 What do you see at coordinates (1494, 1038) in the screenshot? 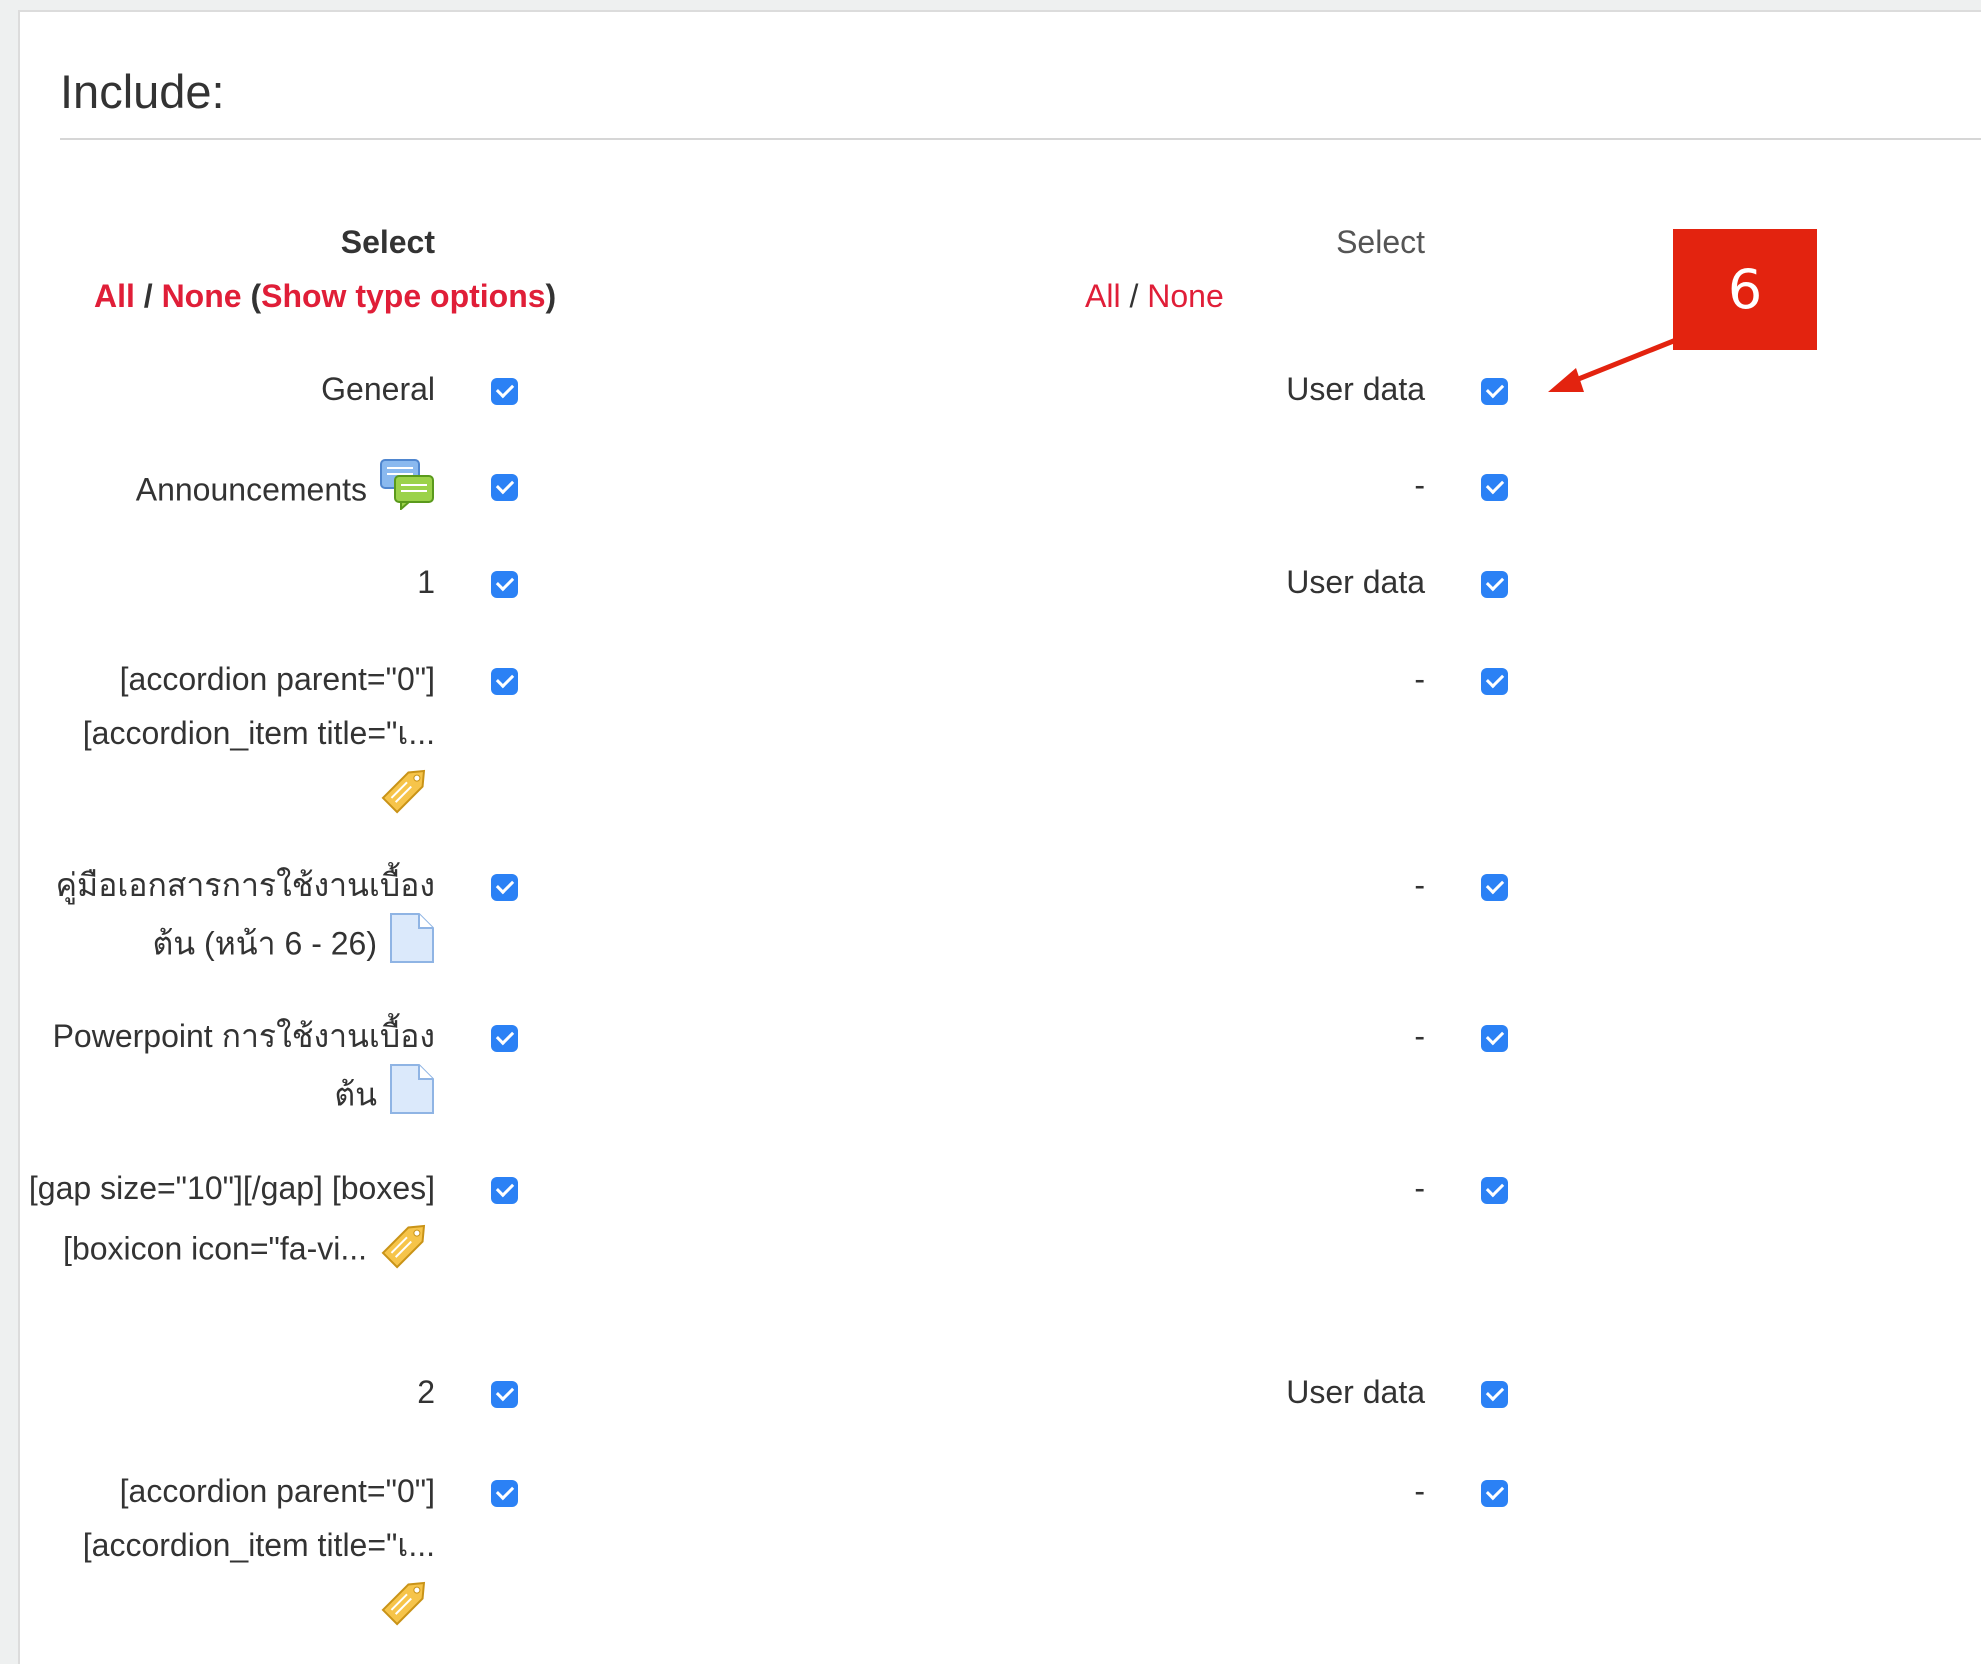
I see `userdata-checkbox-powerpoint` at bounding box center [1494, 1038].